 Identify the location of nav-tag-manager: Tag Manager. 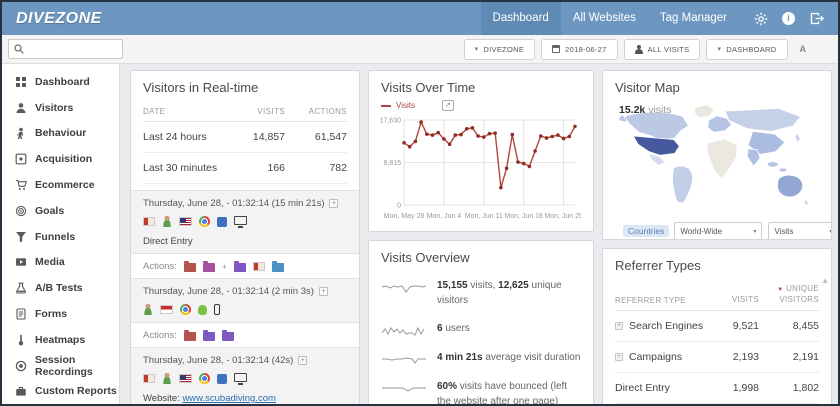
(693, 18).